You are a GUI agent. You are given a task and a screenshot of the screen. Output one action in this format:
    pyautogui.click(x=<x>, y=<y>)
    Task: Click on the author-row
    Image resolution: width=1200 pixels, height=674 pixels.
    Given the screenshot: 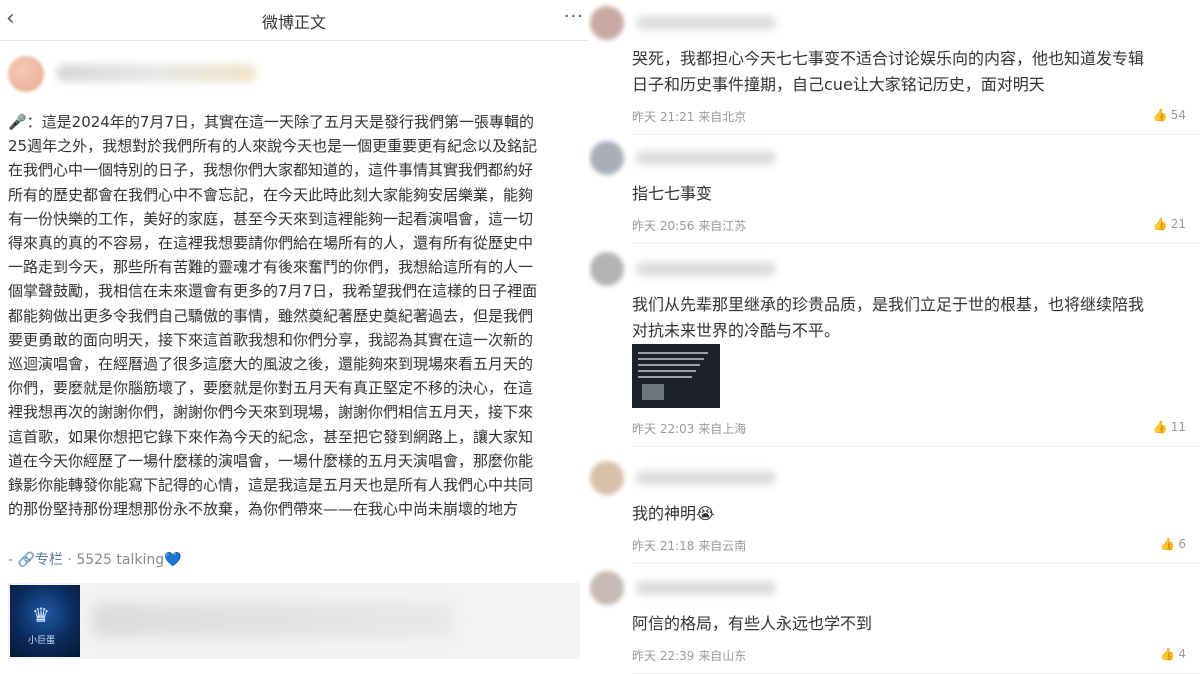 What is the action you would take?
    pyautogui.click(x=158, y=74)
    